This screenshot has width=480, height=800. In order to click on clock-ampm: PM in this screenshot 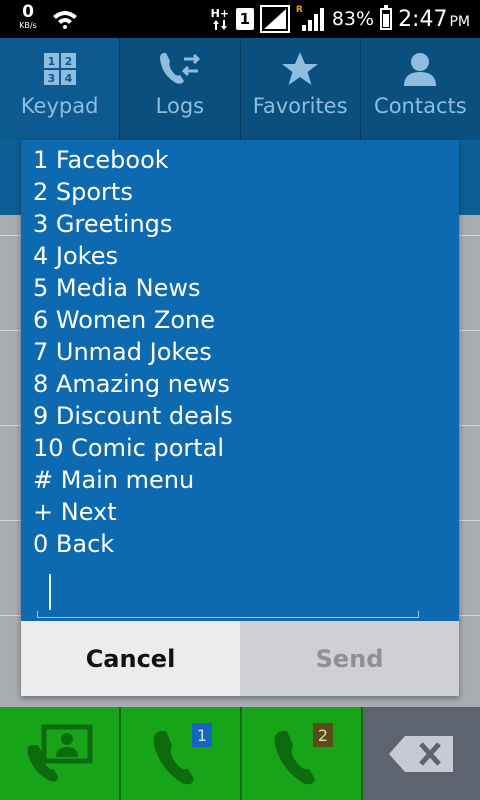, I will do `click(459, 21)`.